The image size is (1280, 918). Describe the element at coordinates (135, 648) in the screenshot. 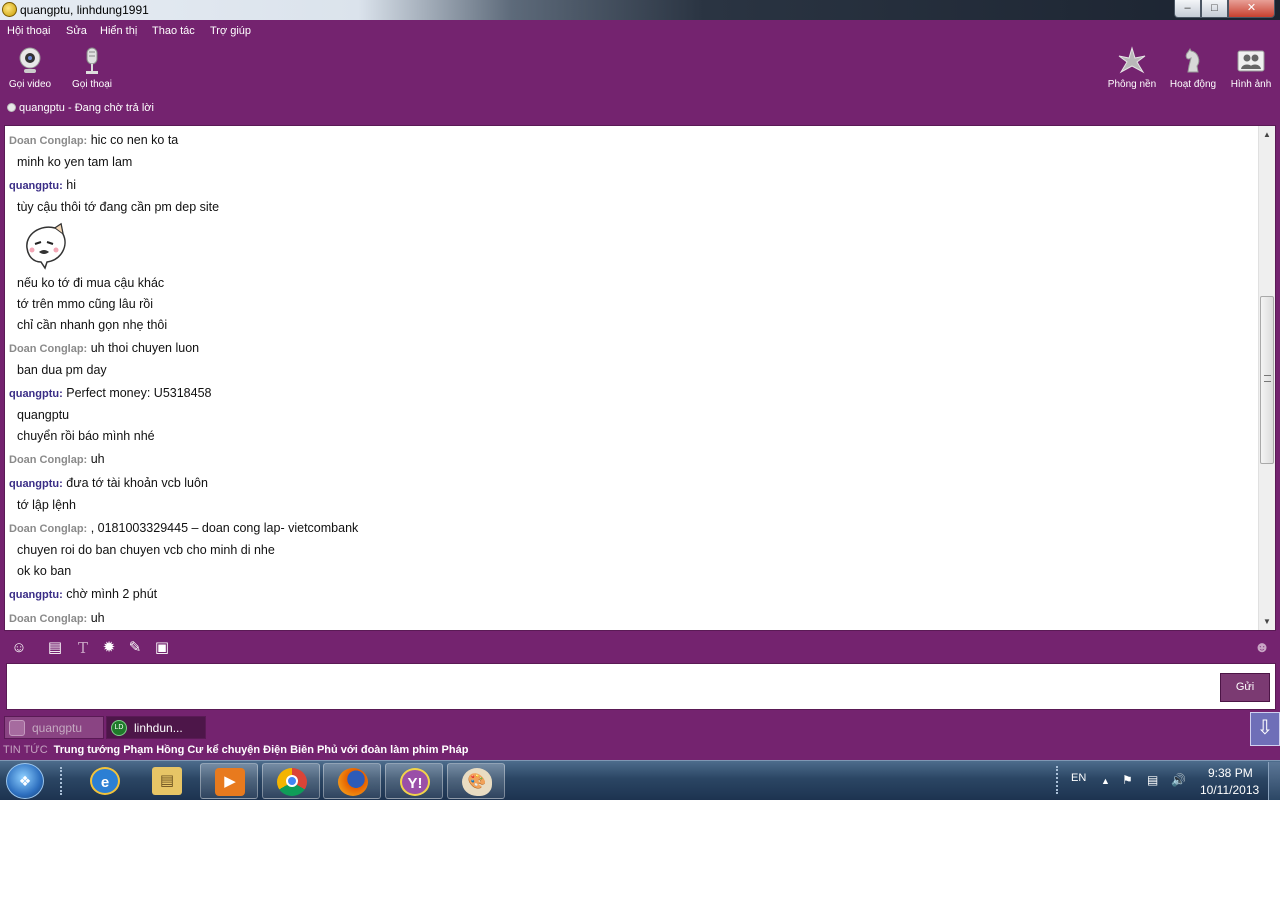

I see `pencil-icon: ✎` at that location.